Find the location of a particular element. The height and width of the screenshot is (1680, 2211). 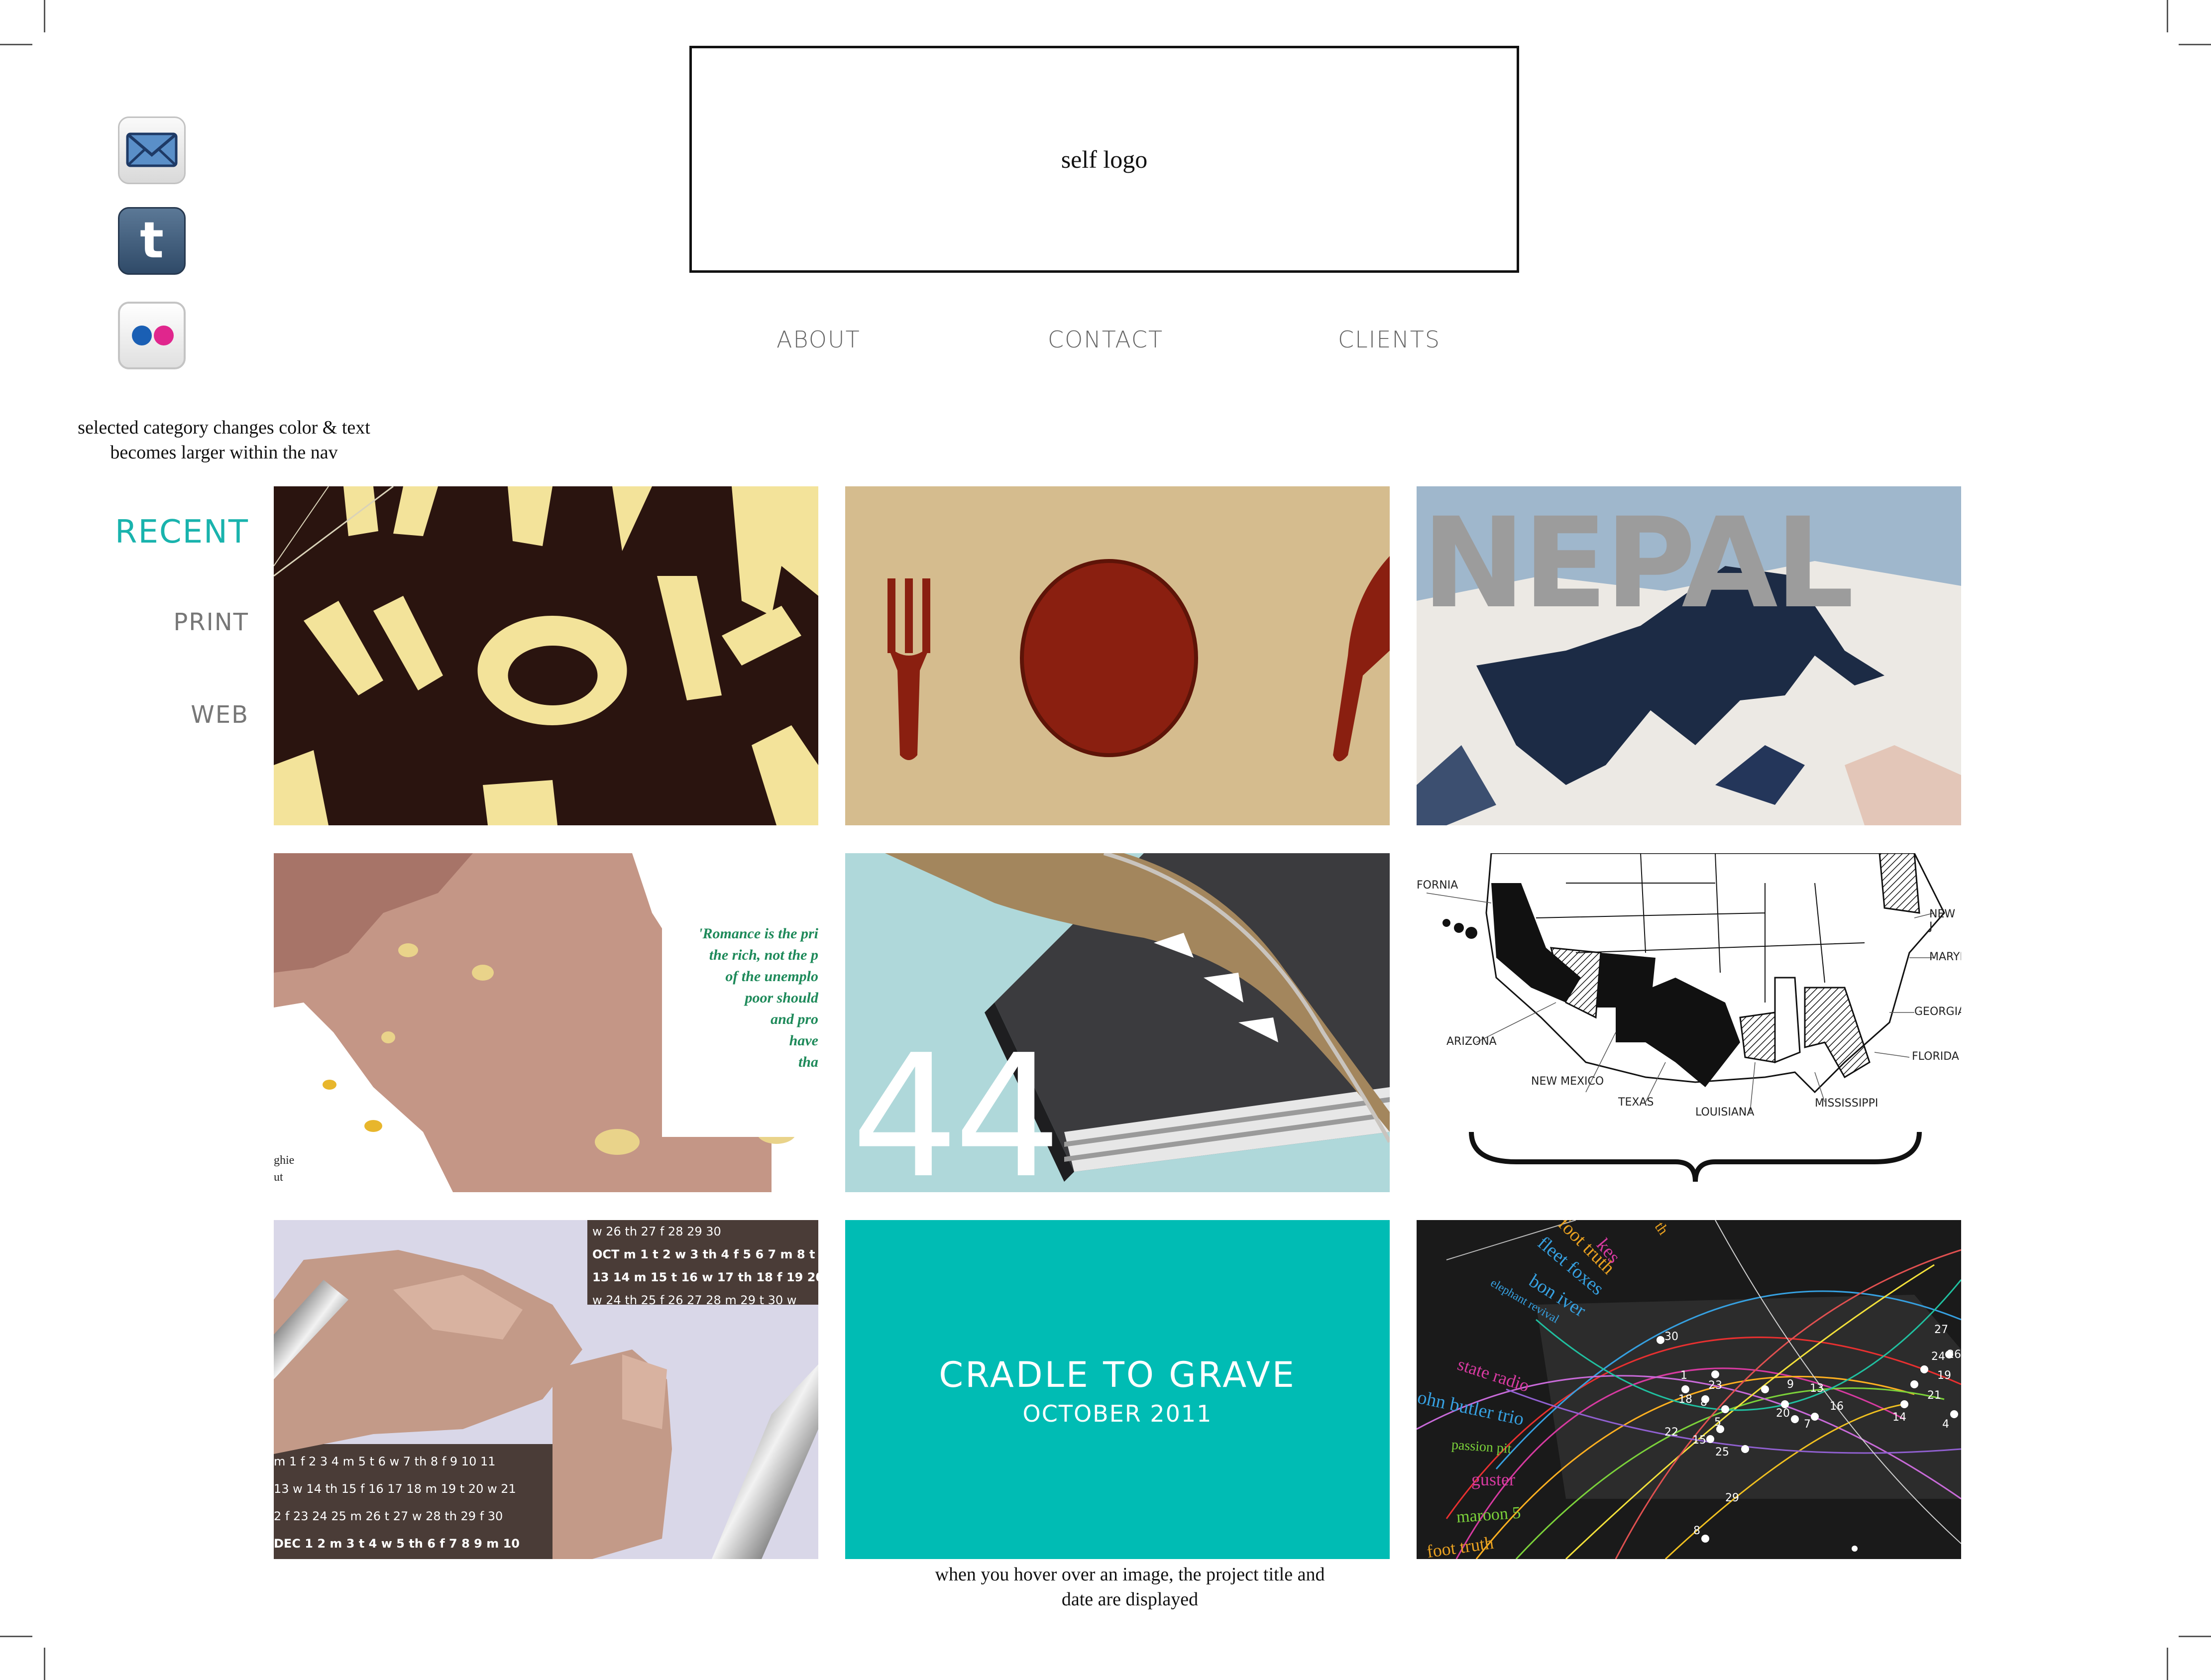

node-number: 14 is located at coordinates (1899, 1418).